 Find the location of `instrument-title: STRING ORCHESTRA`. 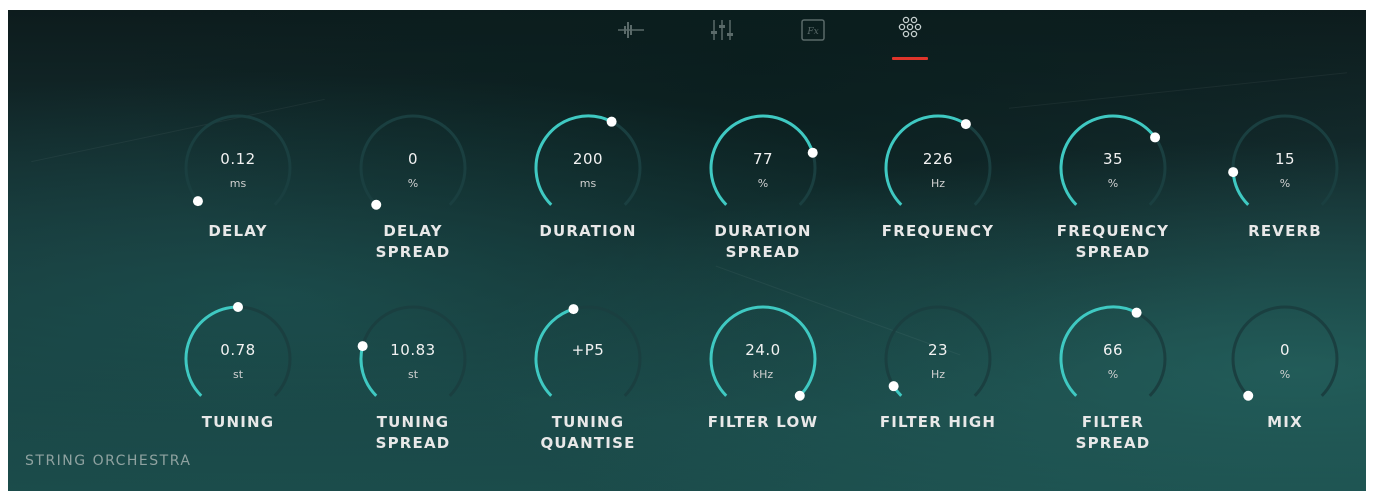

instrument-title: STRING ORCHESTRA is located at coordinates (108, 461).